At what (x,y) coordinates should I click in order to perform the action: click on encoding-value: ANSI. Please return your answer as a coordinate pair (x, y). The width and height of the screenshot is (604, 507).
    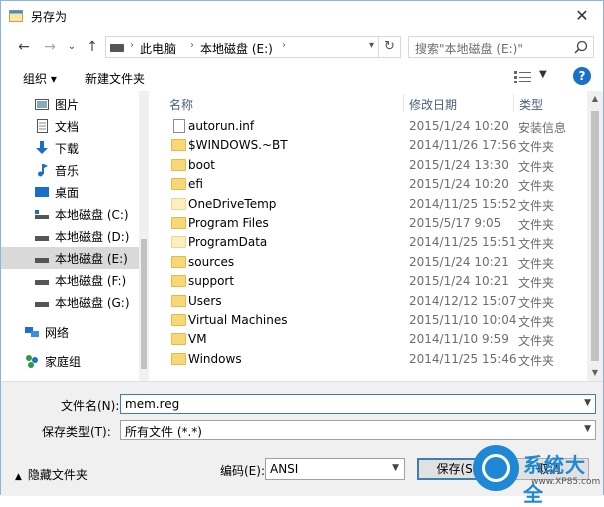
    Looking at the image, I should click on (284, 469).